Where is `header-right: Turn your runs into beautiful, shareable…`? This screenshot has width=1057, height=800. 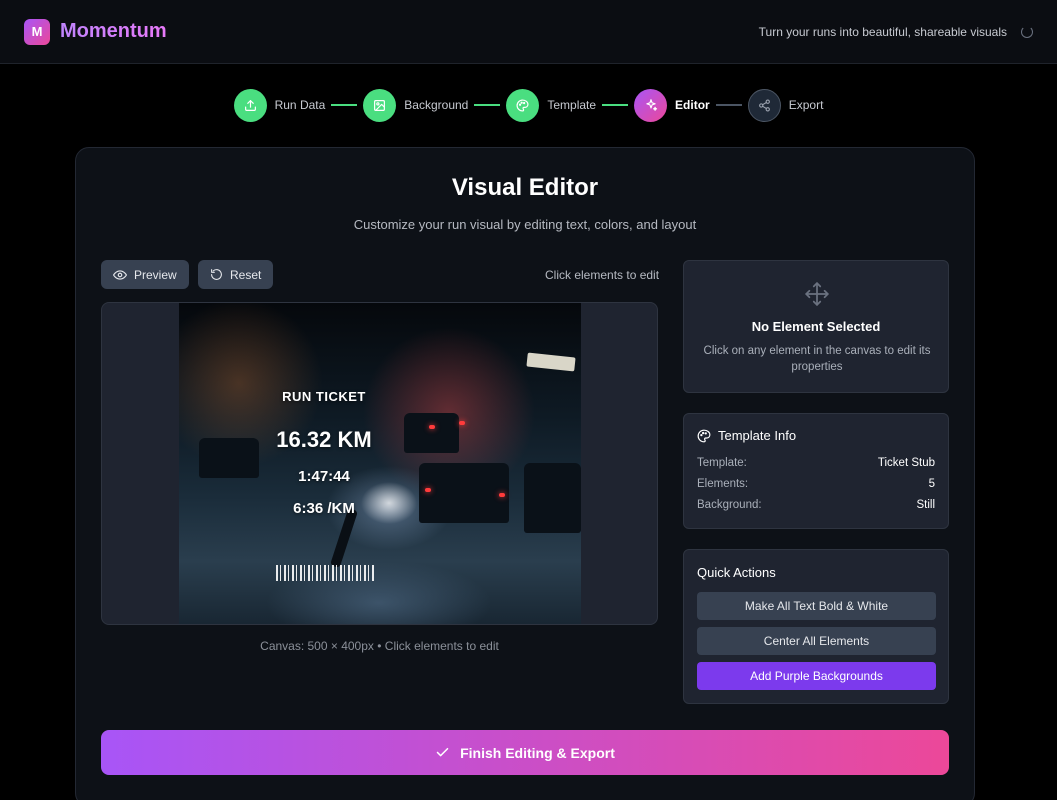 header-right: Turn your runs into beautiful, shareable… is located at coordinates (896, 32).